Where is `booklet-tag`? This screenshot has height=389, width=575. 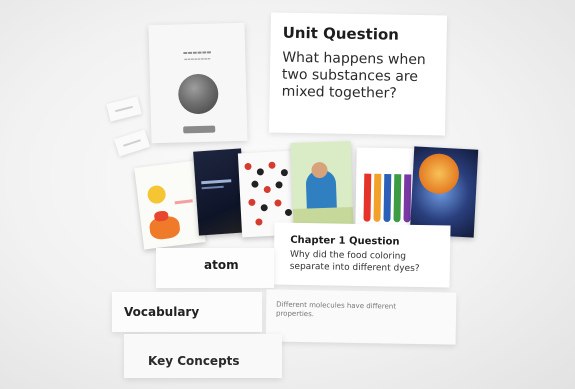
booklet-tag is located at coordinates (199, 129).